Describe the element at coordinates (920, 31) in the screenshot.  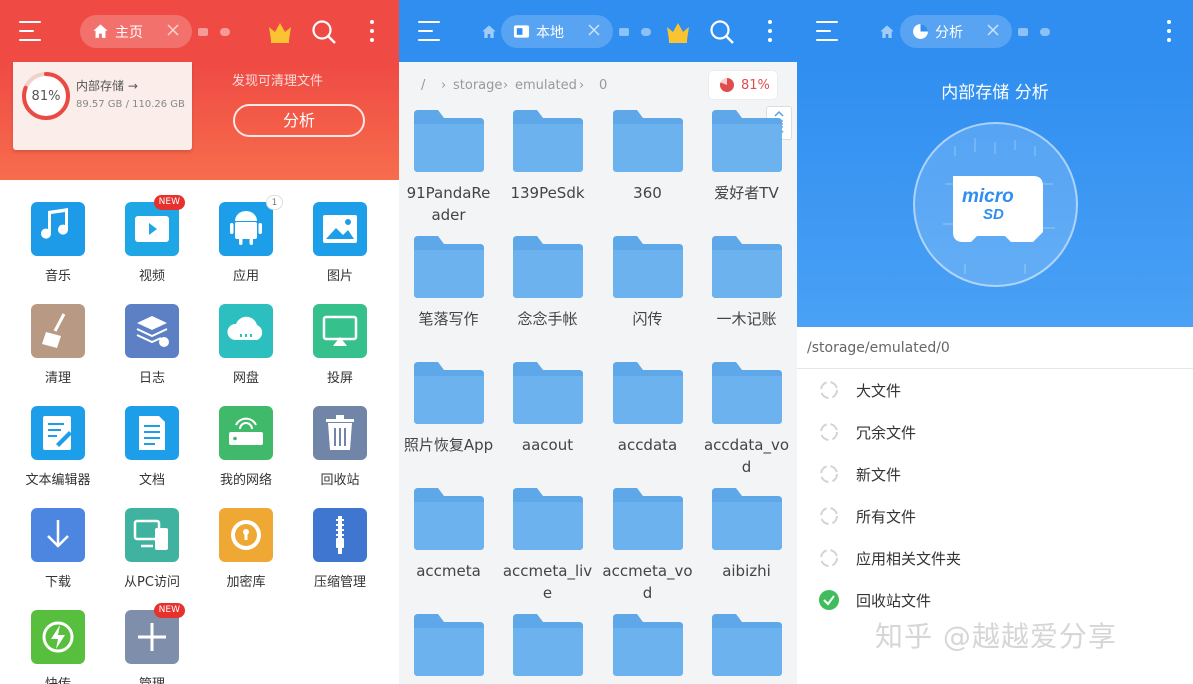
I see `pie-chart-icon` at that location.